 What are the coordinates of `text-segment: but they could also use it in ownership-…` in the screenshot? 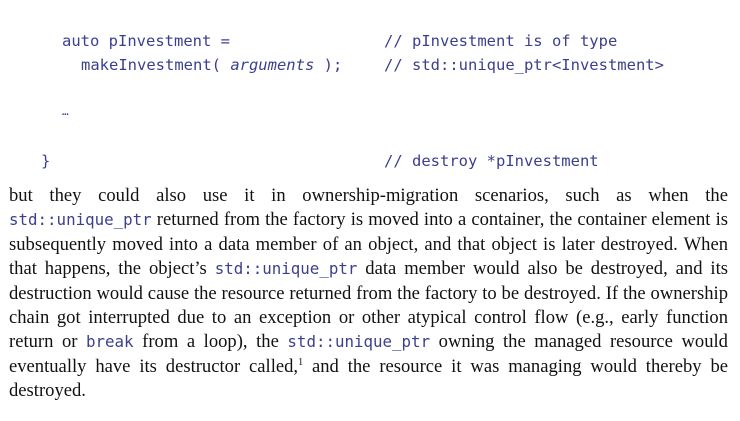 It's located at (368, 195).